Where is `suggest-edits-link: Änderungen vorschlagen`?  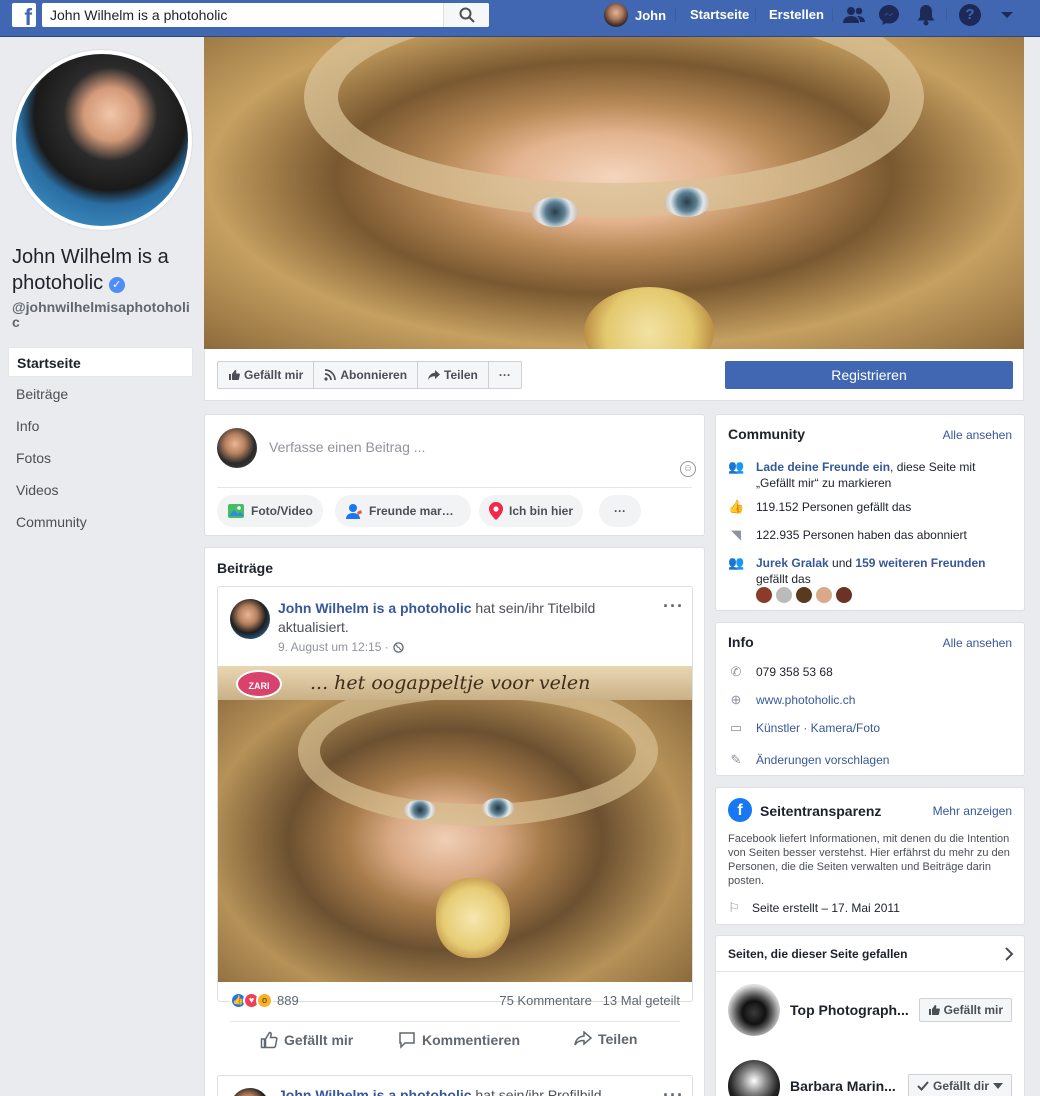
suggest-edits-link: Änderungen vorschlagen is located at coordinates (822, 760).